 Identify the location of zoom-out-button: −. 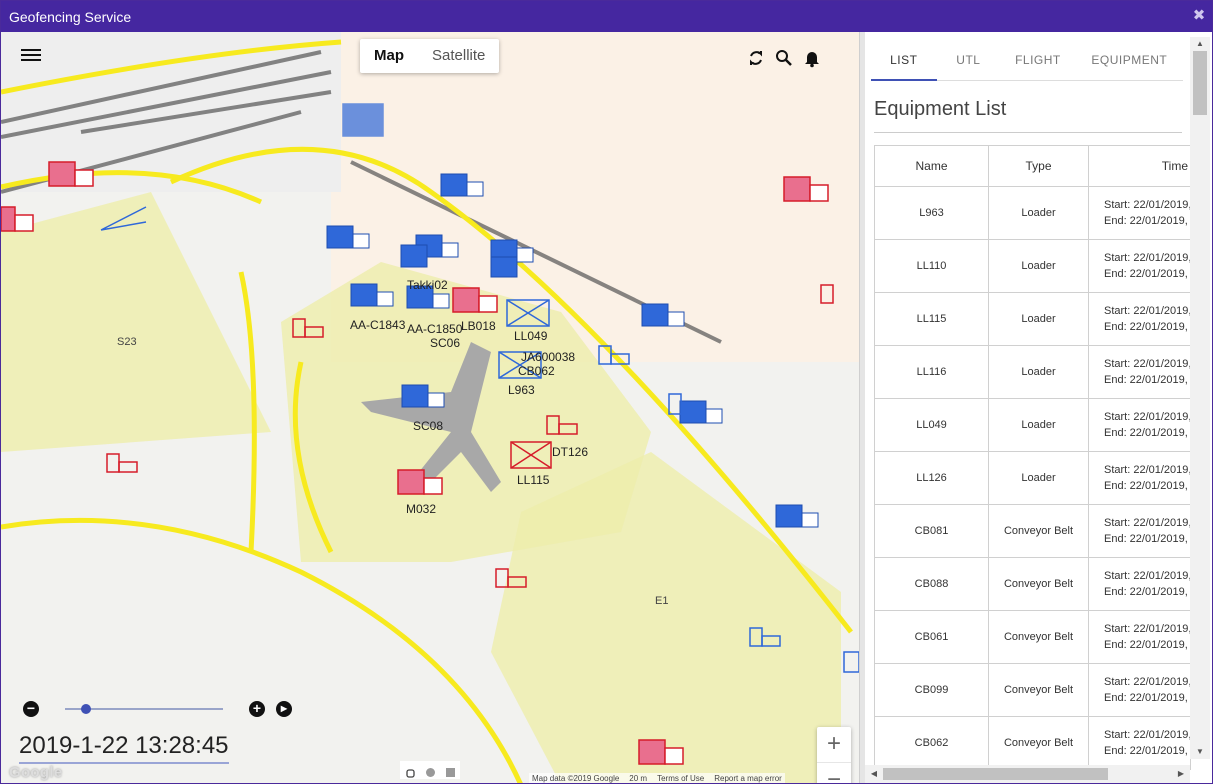
(834, 773).